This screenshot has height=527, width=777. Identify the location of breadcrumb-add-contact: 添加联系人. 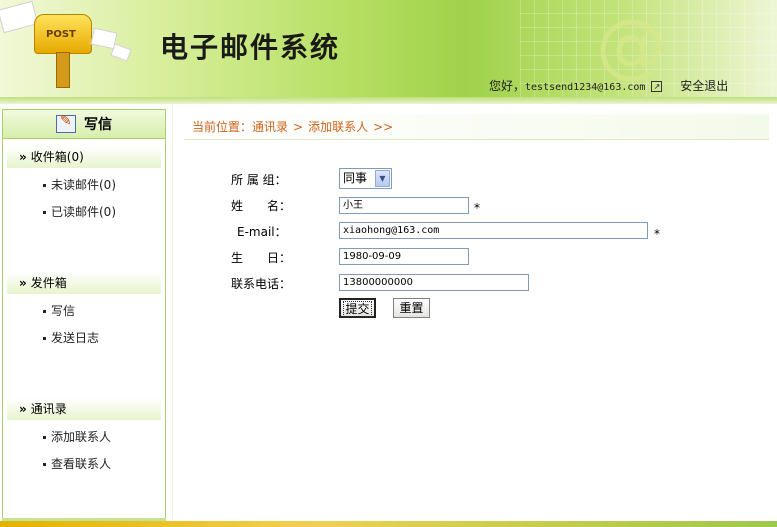
(338, 127).